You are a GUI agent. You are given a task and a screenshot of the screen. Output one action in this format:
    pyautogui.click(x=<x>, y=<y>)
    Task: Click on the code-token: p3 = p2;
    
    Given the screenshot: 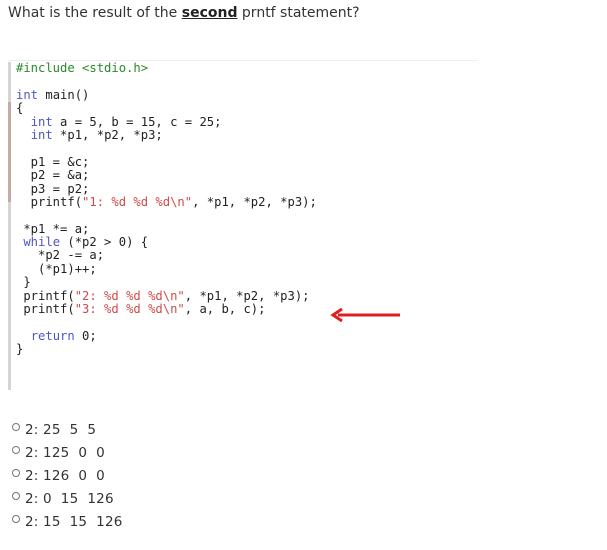 What is the action you would take?
    pyautogui.click(x=53, y=188)
    